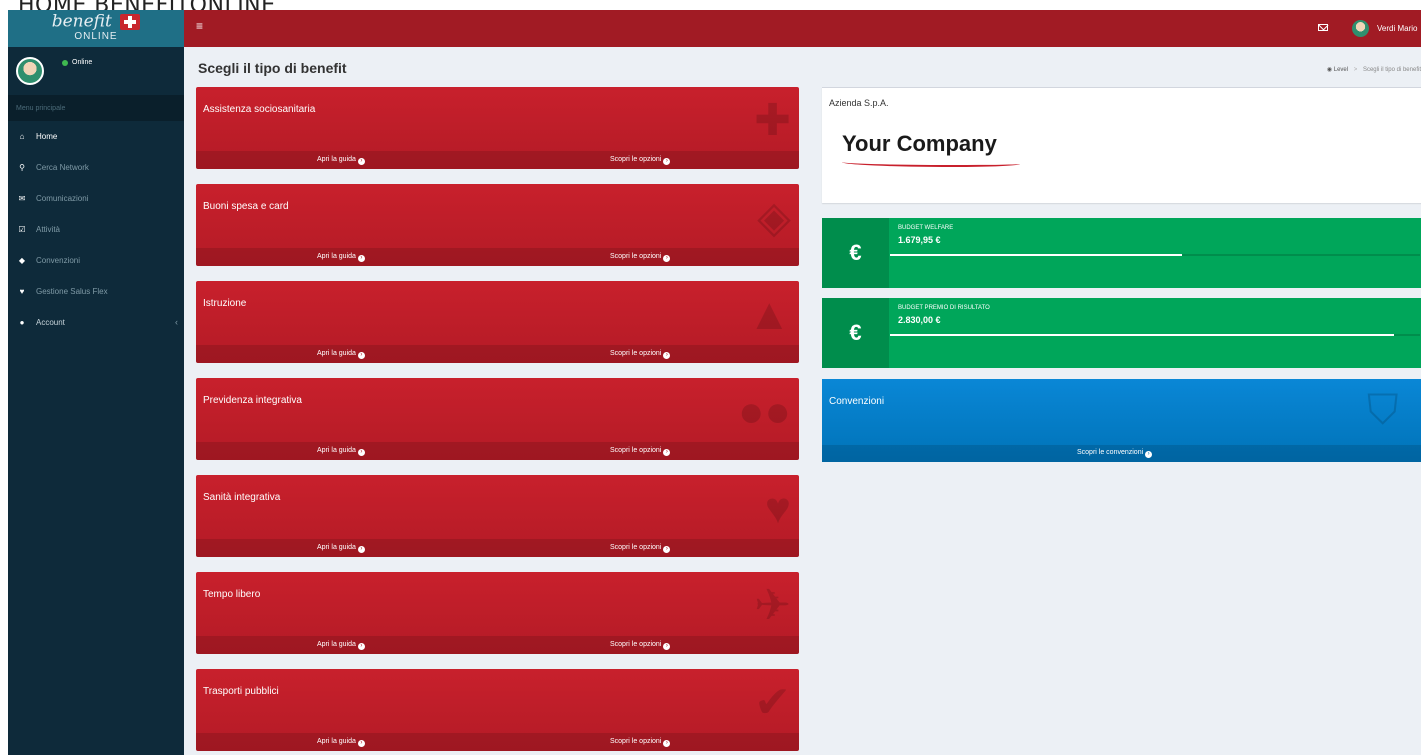 The image size is (1421, 755). Describe the element at coordinates (1391, 70) in the screenshot. I see `breadcrumb-current: Scegli il tipo di benefit` at that location.